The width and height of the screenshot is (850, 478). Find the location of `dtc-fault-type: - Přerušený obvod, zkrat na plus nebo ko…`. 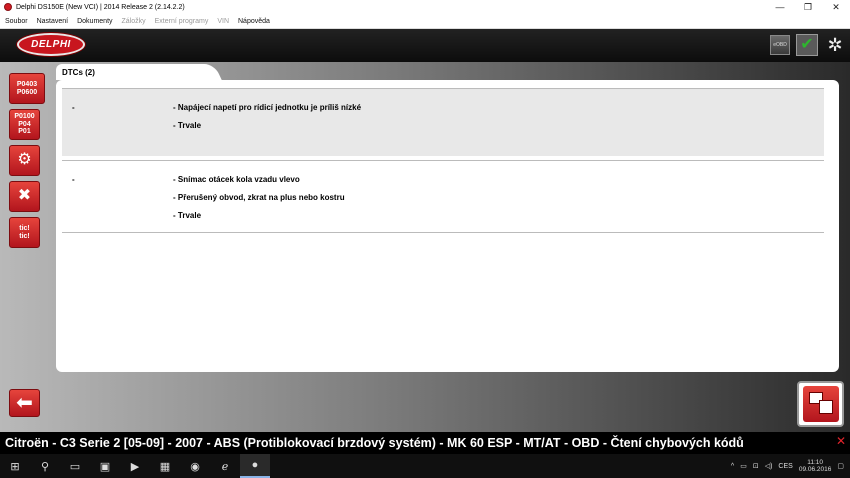

dtc-fault-type: - Přerušený obvod, zkrat na plus nebo ko… is located at coordinates (259, 197).